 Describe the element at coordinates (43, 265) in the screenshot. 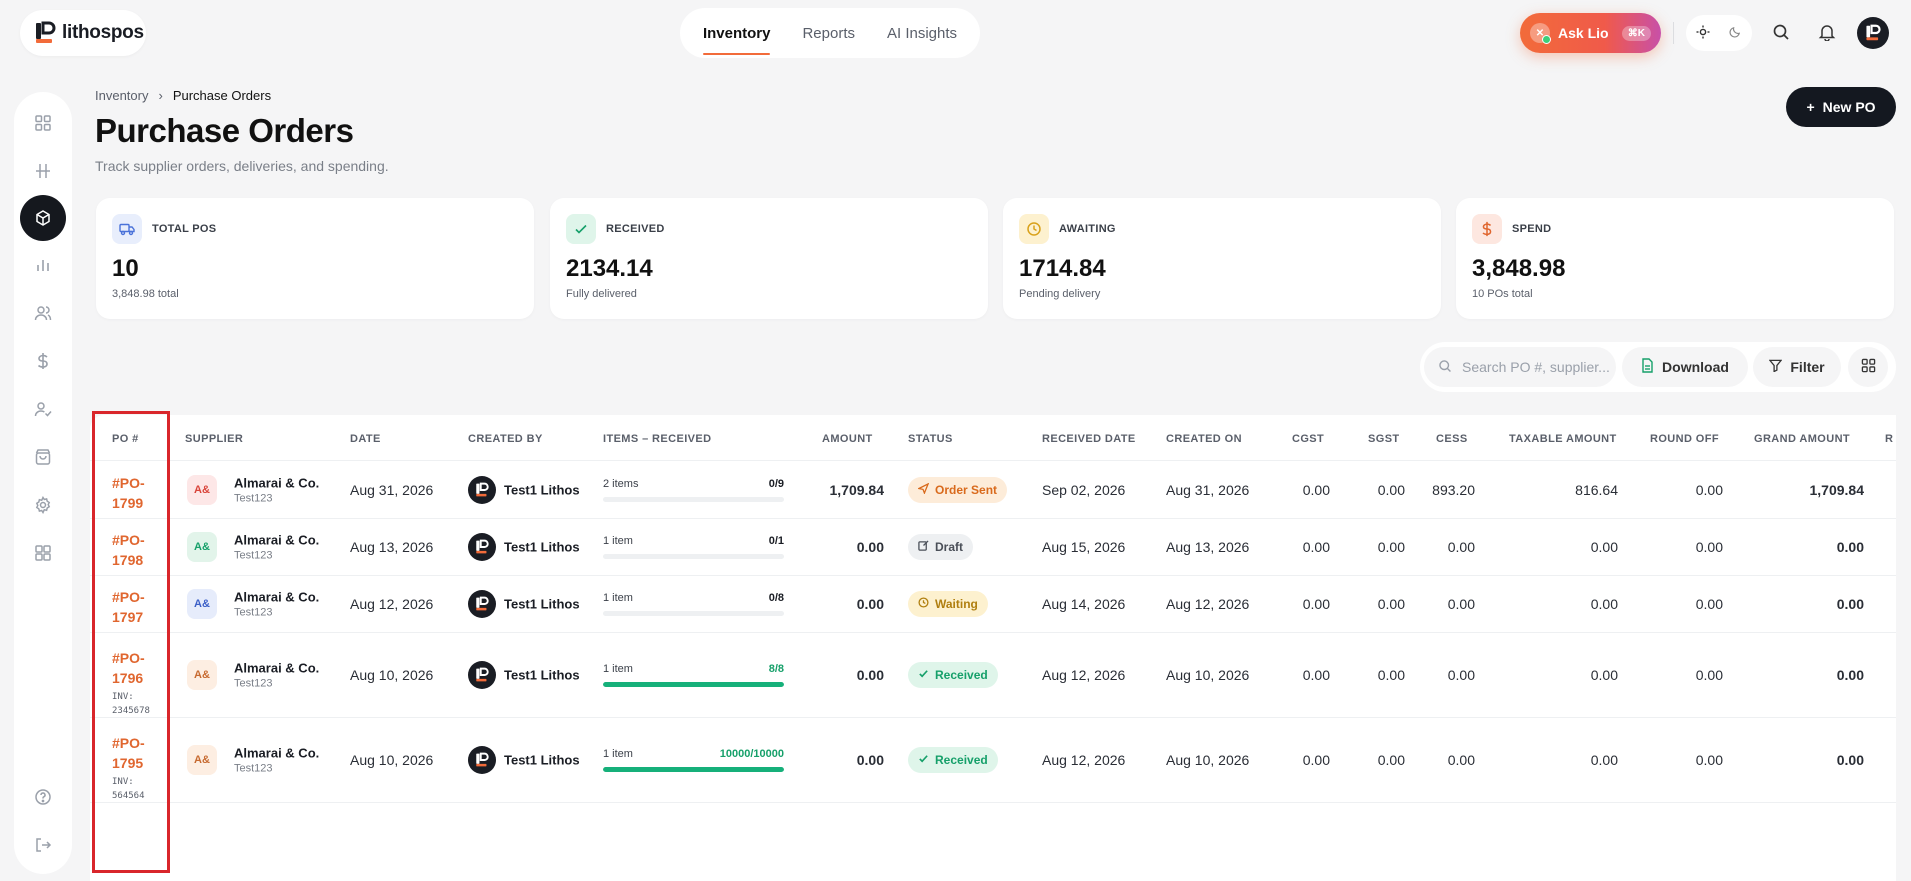

I see `reports-icon` at that location.